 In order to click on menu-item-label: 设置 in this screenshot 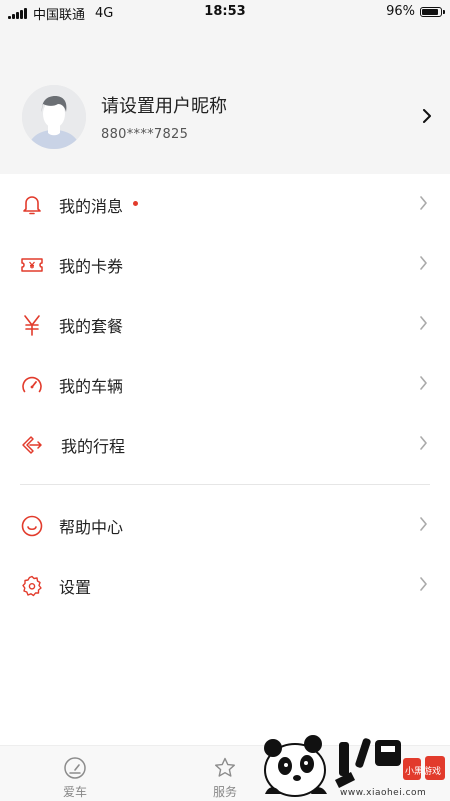, I will do `click(75, 587)`.